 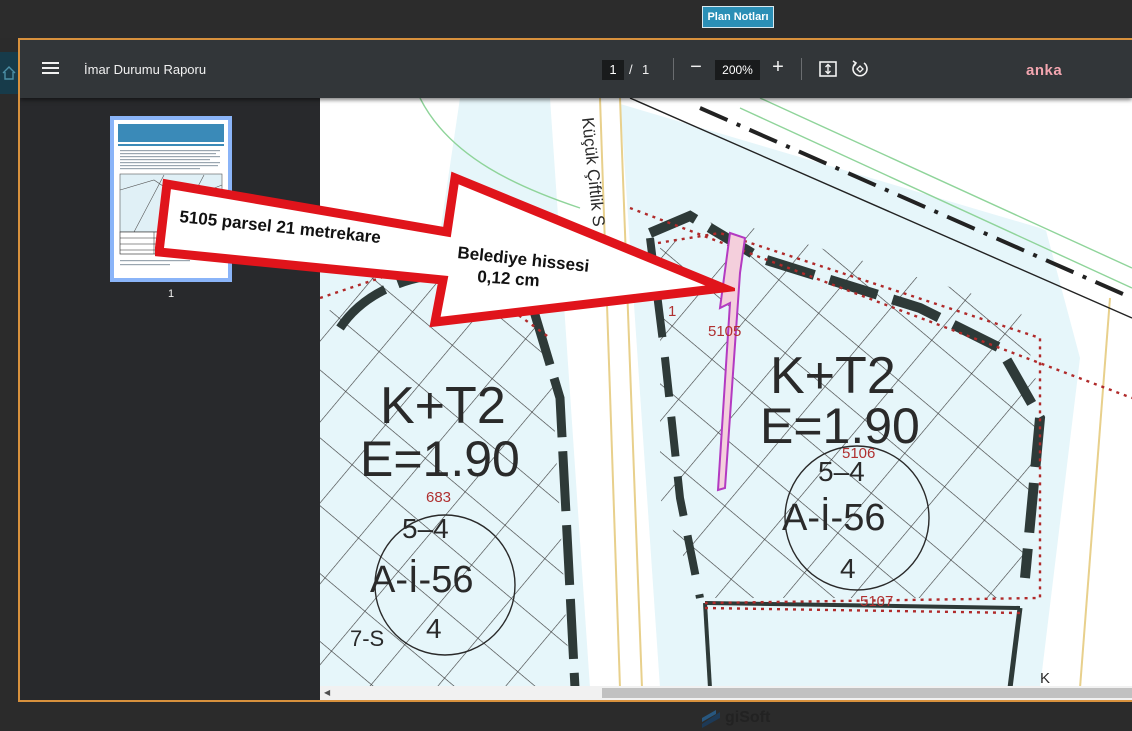 I want to click on zone-right-type: K+T2, so click(x=833, y=376).